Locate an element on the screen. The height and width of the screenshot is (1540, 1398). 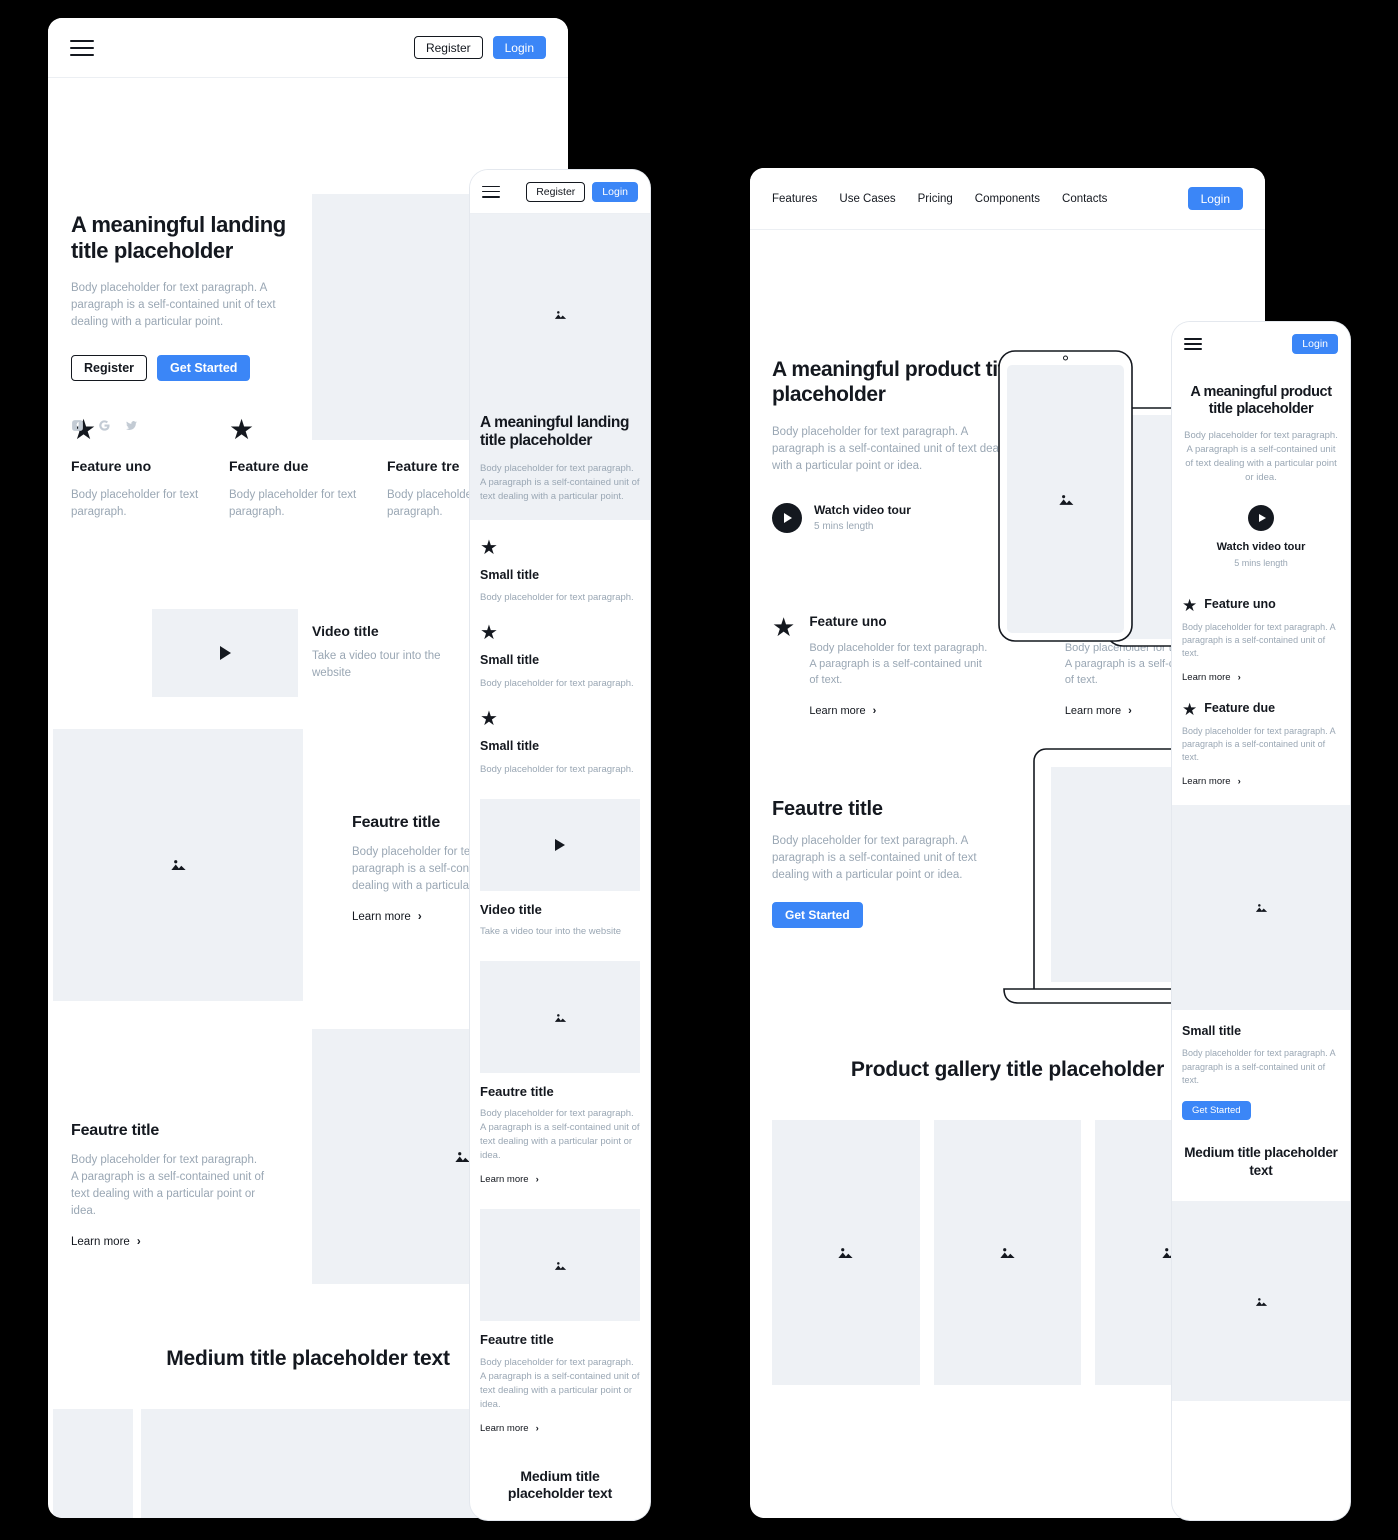
watch-copy: Watch video tour 5 mins length is located at coordinates (862, 519).